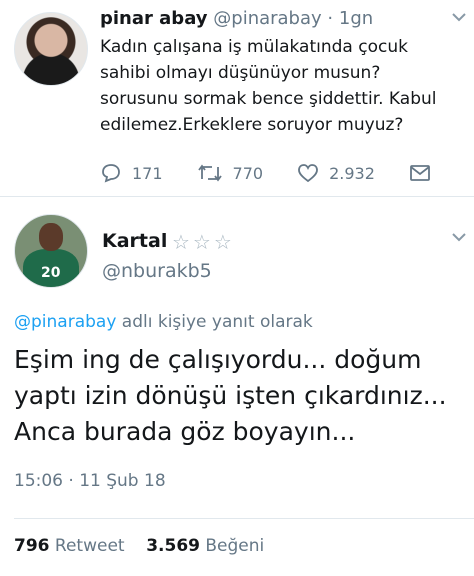 Image resolution: width=474 pixels, height=576 pixels. I want to click on avatar, so click(51, 49).